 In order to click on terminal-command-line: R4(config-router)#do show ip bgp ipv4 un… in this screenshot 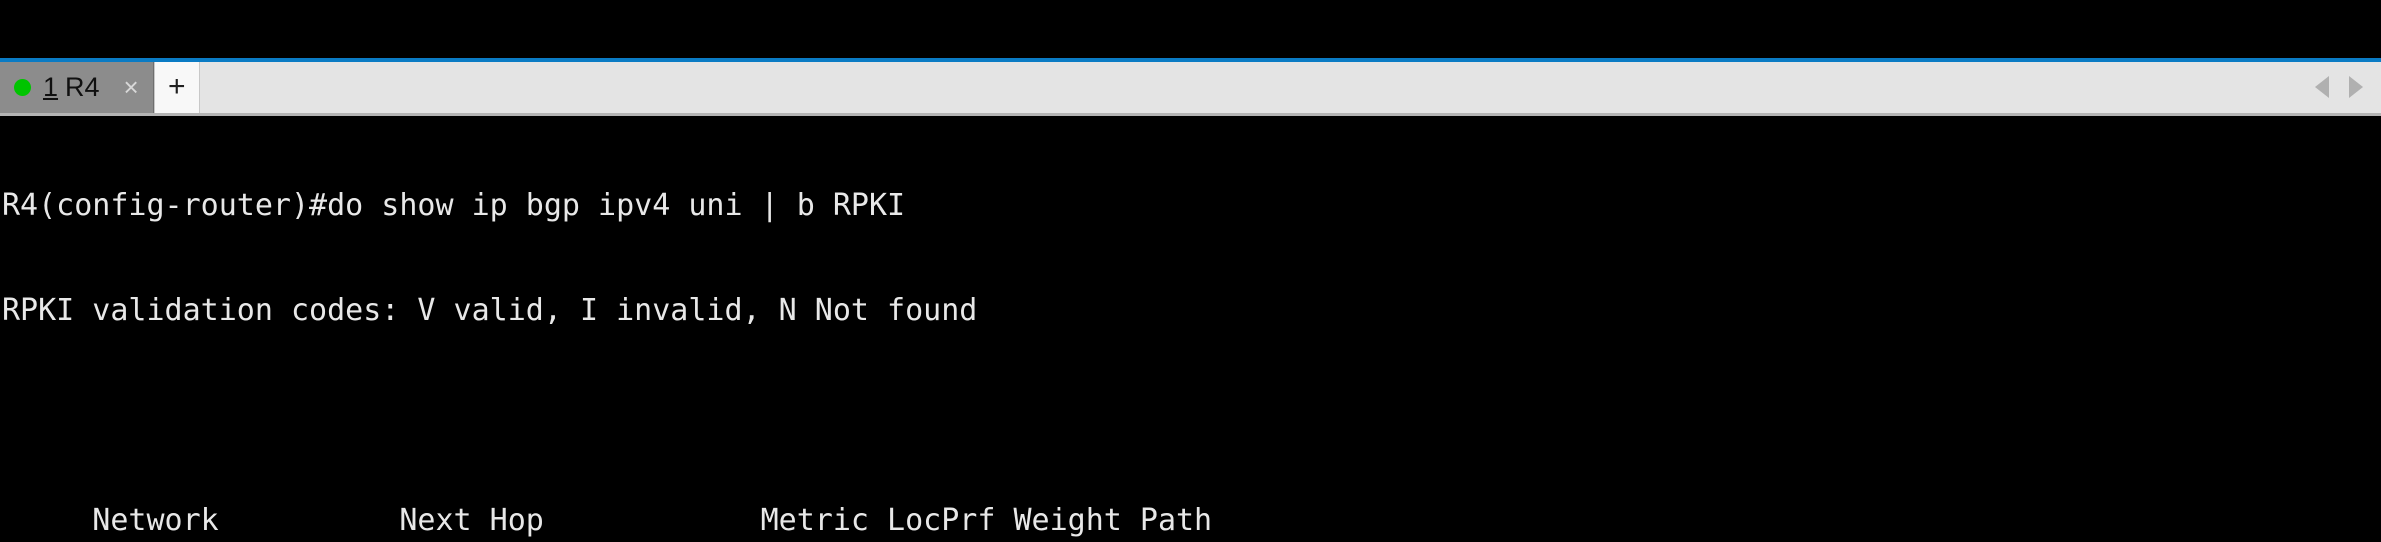, I will do `click(454, 205)`.